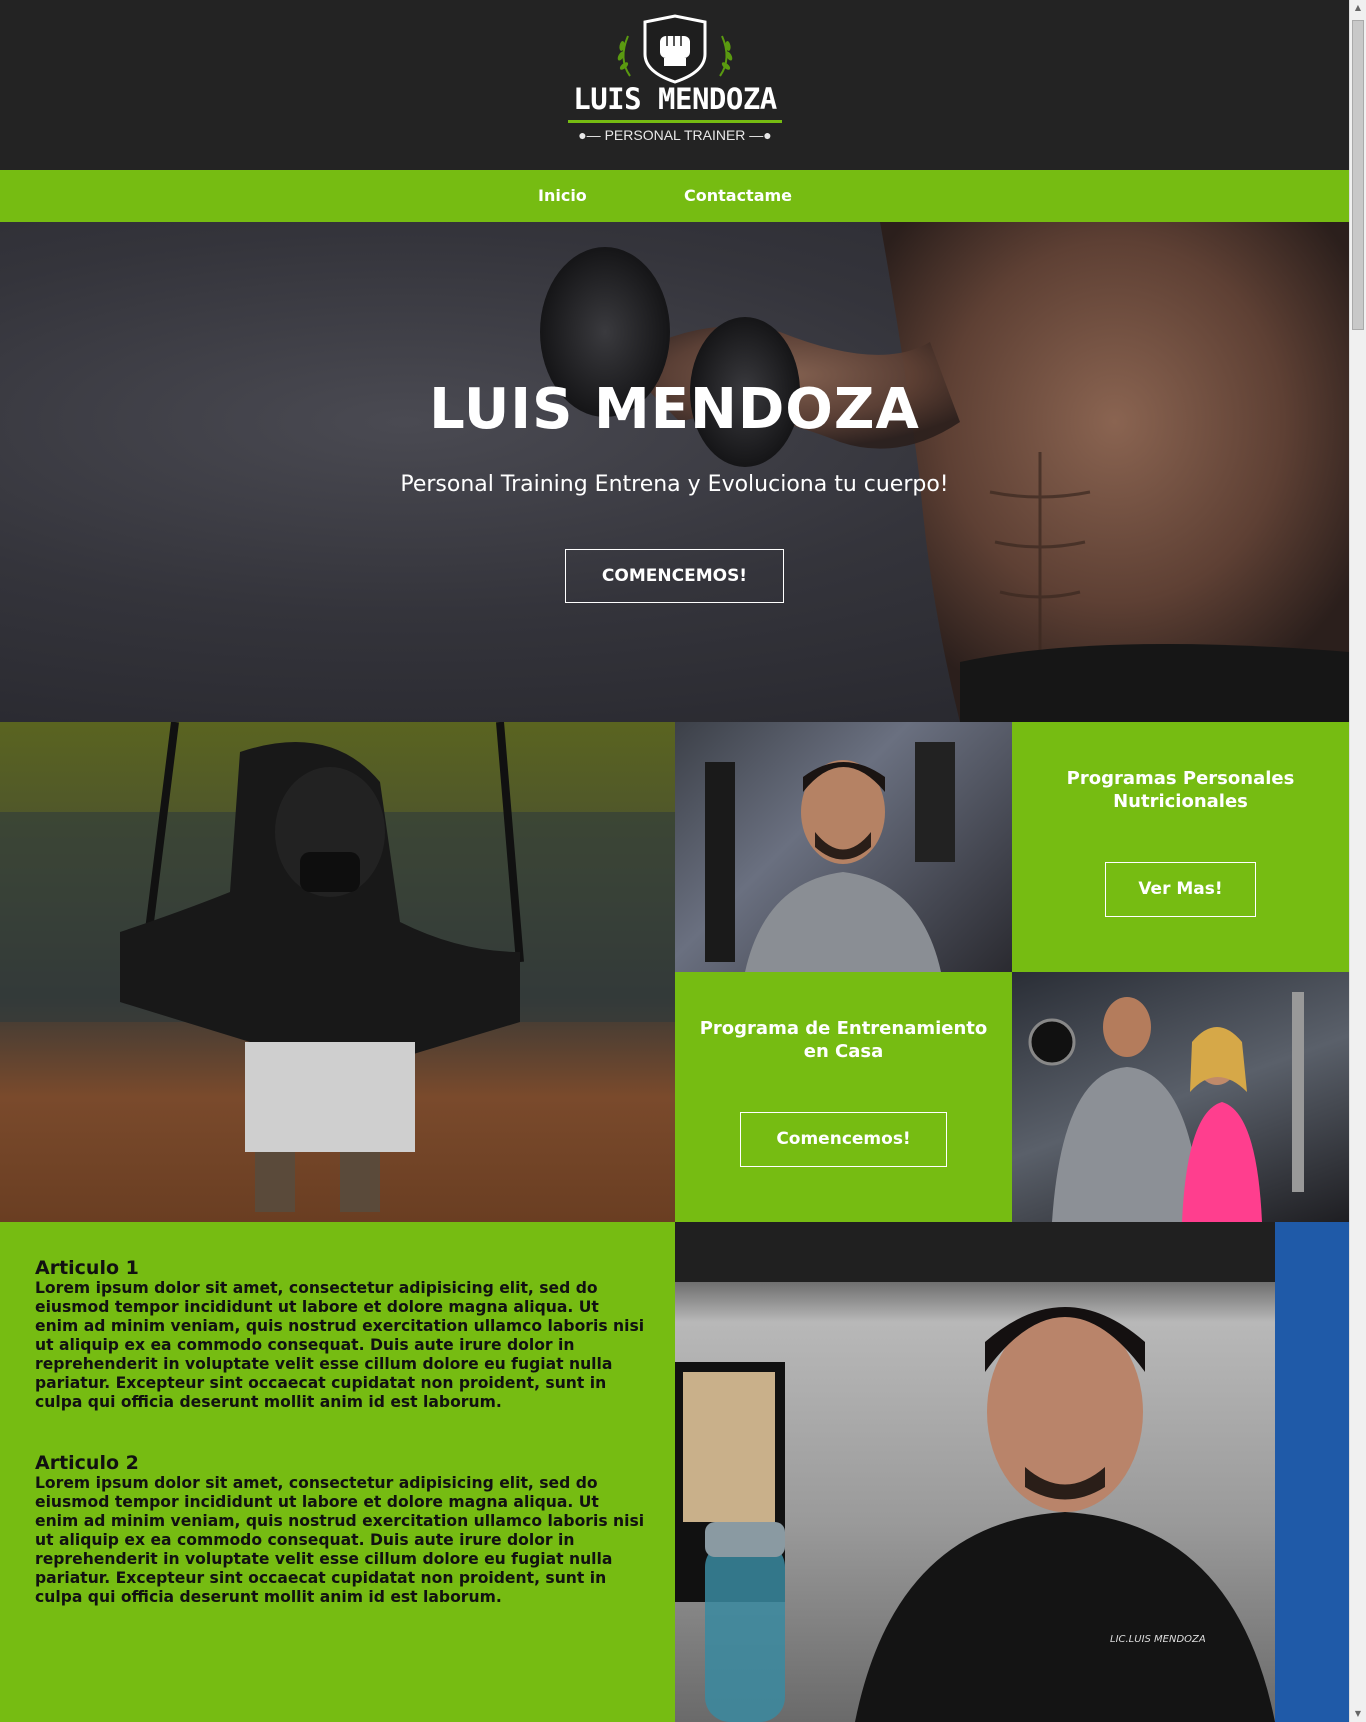 The image size is (1366, 1722). What do you see at coordinates (562, 196) in the screenshot?
I see `nav-inicio: Inicio` at bounding box center [562, 196].